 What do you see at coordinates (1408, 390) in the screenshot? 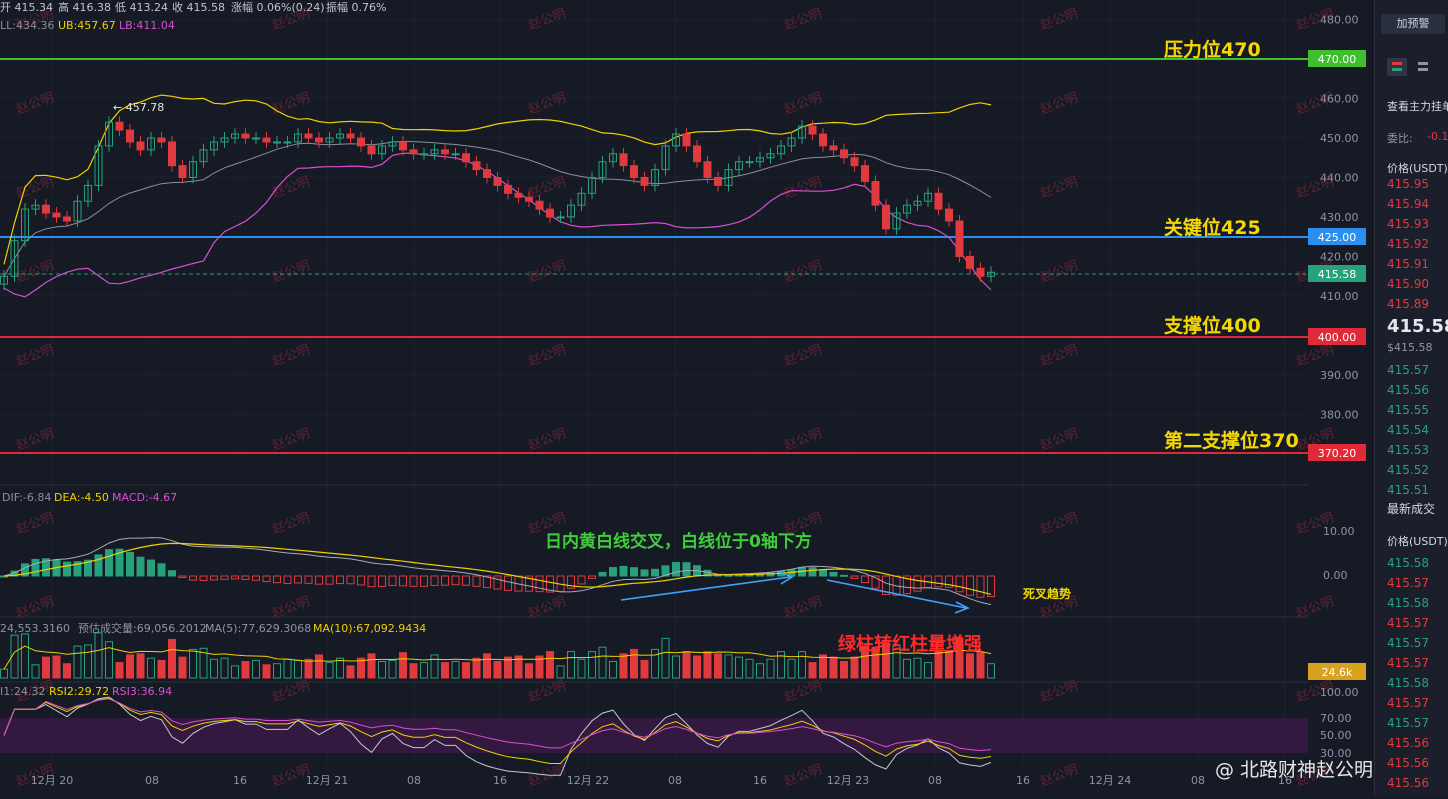
I see `bid-row: 415.56` at bounding box center [1408, 390].